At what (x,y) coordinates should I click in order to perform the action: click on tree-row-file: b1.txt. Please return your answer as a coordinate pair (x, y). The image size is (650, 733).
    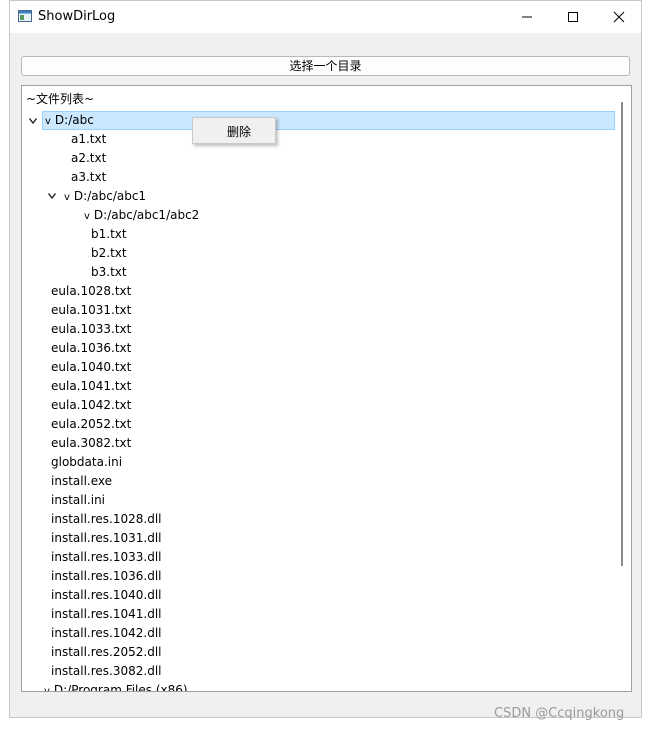
    Looking at the image, I should click on (317, 234).